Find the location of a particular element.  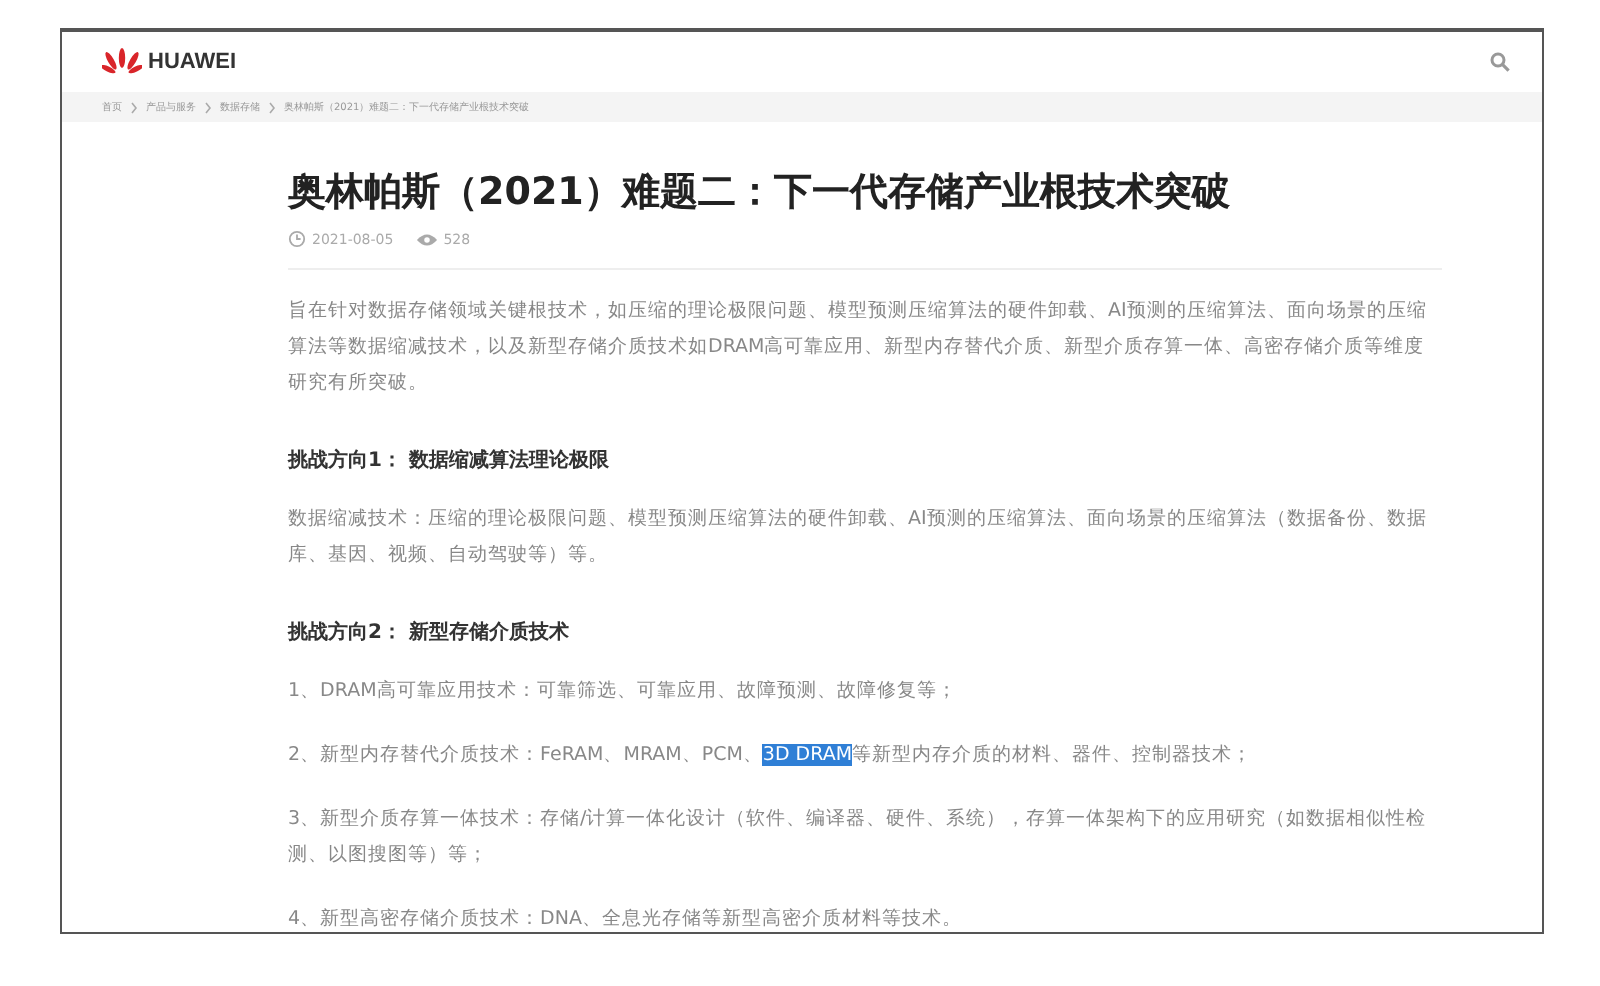

section-heading: 挑战方向2： 新型存储介质技术 is located at coordinates (429, 632).